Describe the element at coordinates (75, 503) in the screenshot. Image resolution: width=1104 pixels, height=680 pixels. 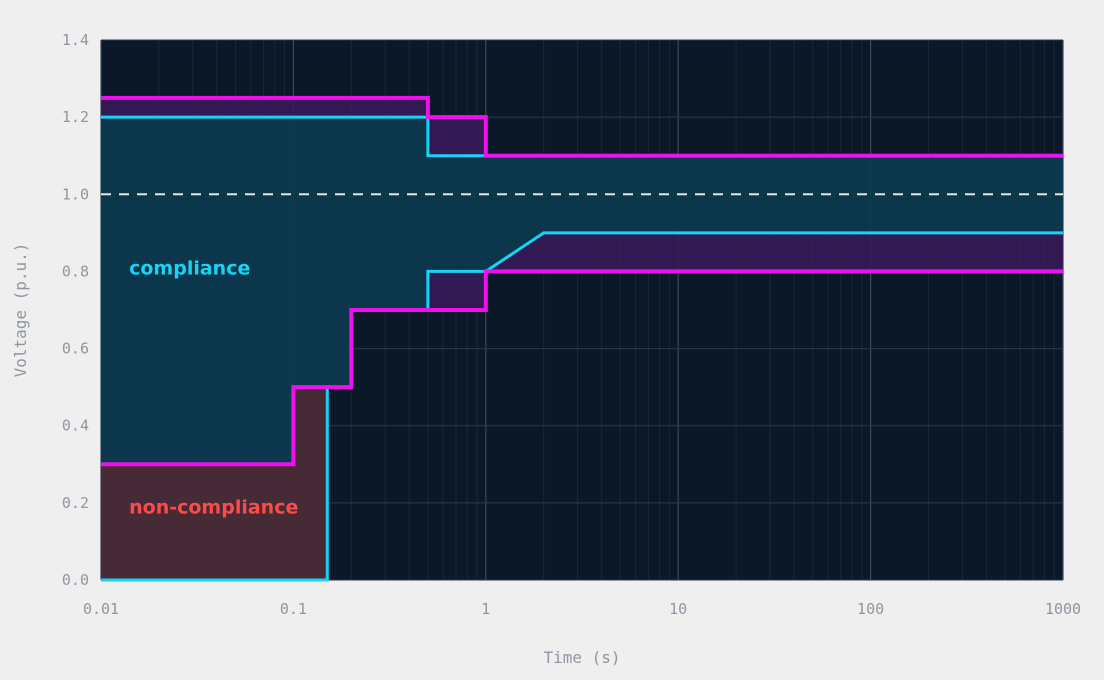
I see `y-tick-label: 0.2` at that location.